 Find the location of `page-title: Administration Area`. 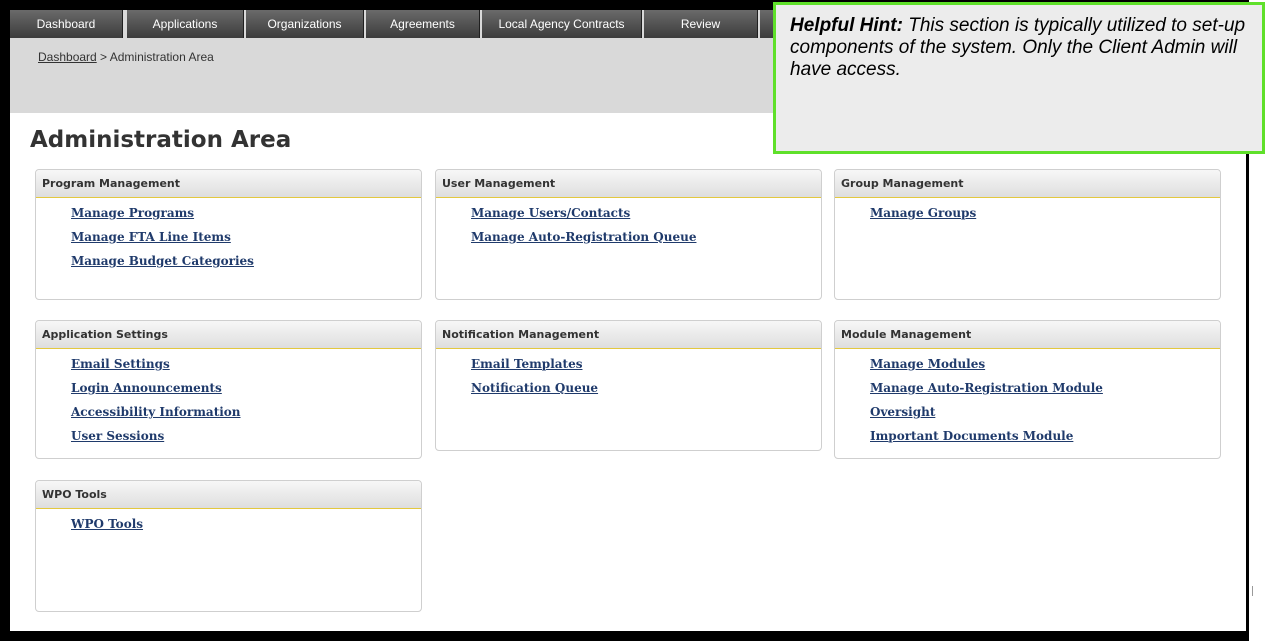

page-title: Administration Area is located at coordinates (161, 140).